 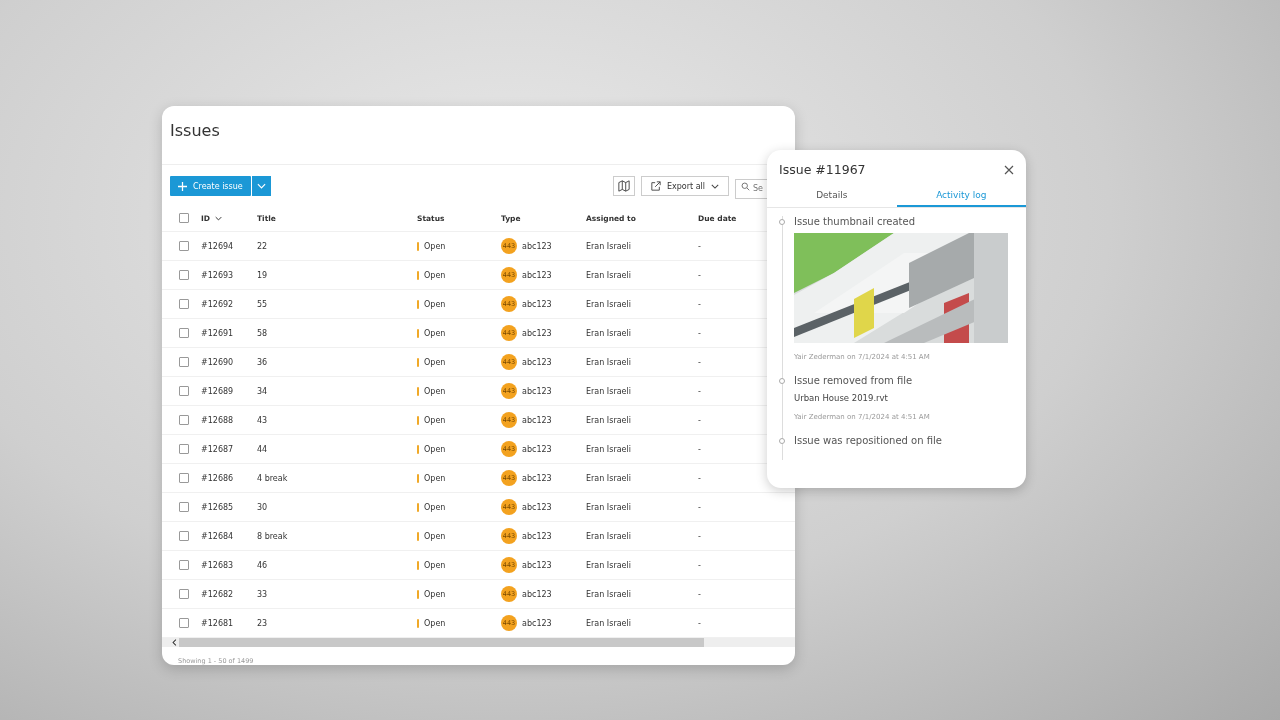 What do you see at coordinates (751, 188) in the screenshot?
I see `search-field: Se` at bounding box center [751, 188].